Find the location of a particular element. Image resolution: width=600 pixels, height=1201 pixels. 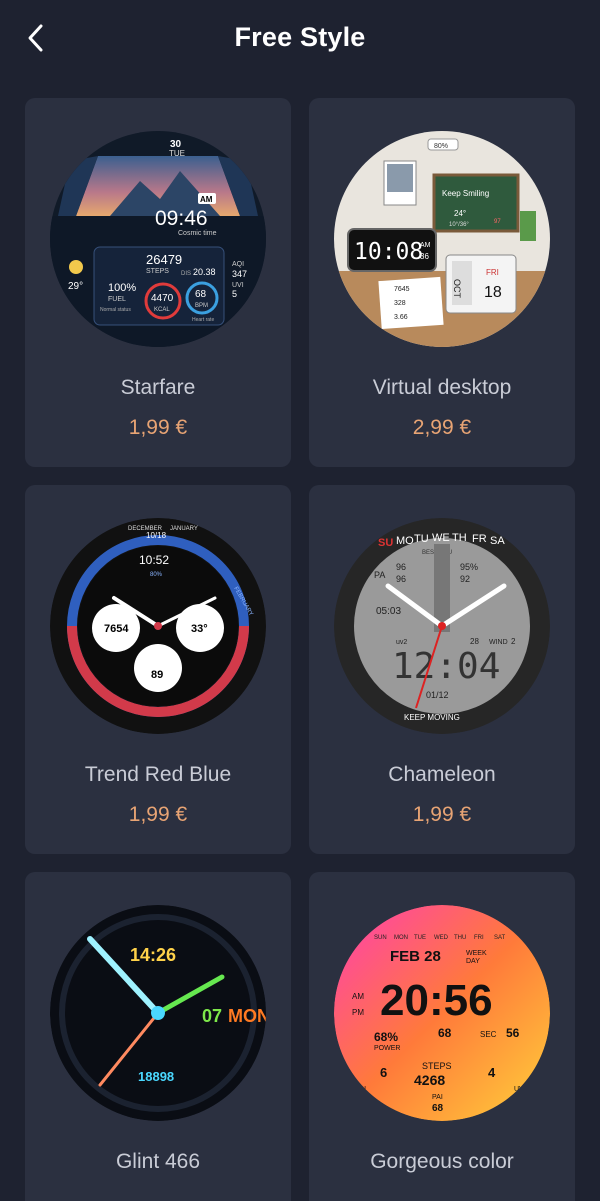

top-bar: Free Style is located at coordinates (300, 39).